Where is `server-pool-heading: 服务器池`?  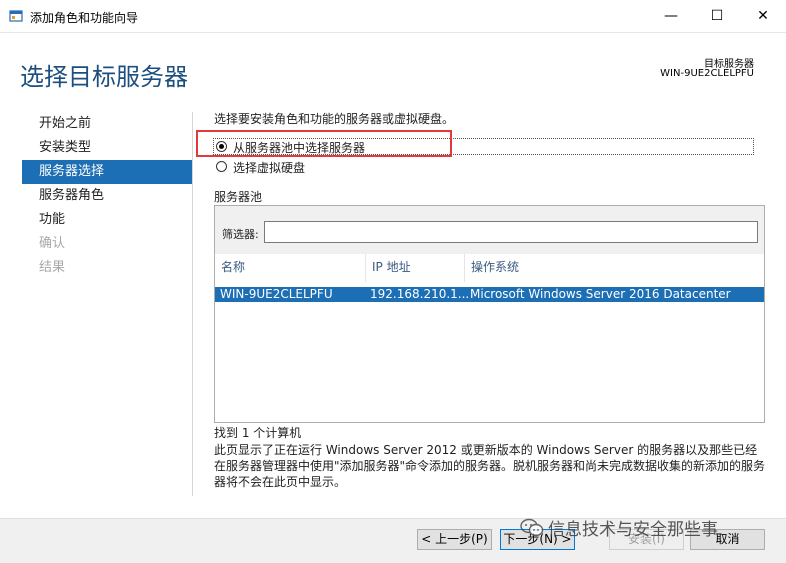 server-pool-heading: 服务器池 is located at coordinates (238, 197).